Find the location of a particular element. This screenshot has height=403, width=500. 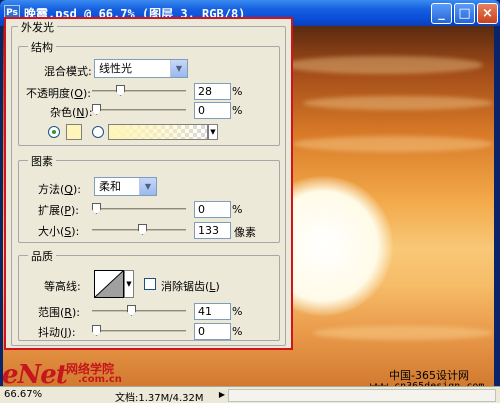

range-input: 41 is located at coordinates (212, 311).